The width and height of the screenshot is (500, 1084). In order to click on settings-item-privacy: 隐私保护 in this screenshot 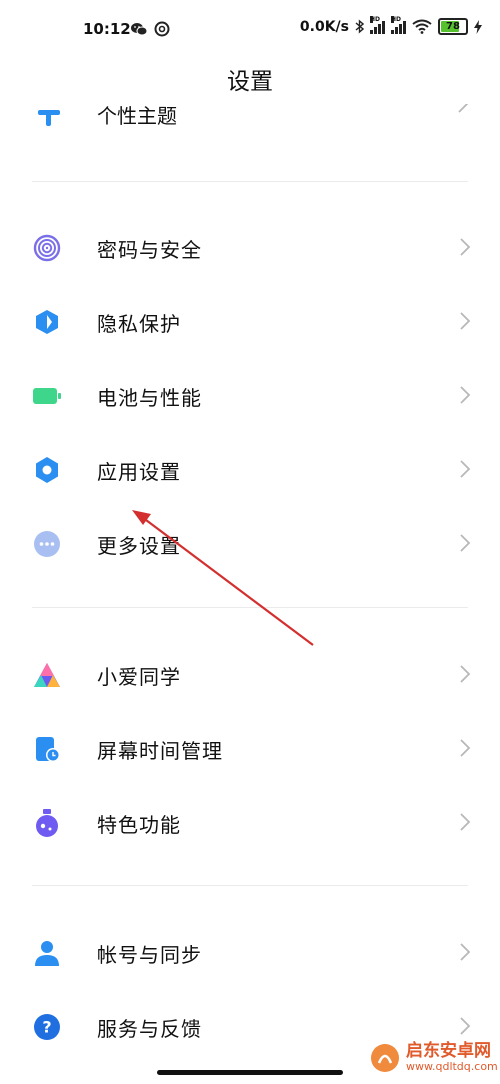, I will do `click(250, 321)`.